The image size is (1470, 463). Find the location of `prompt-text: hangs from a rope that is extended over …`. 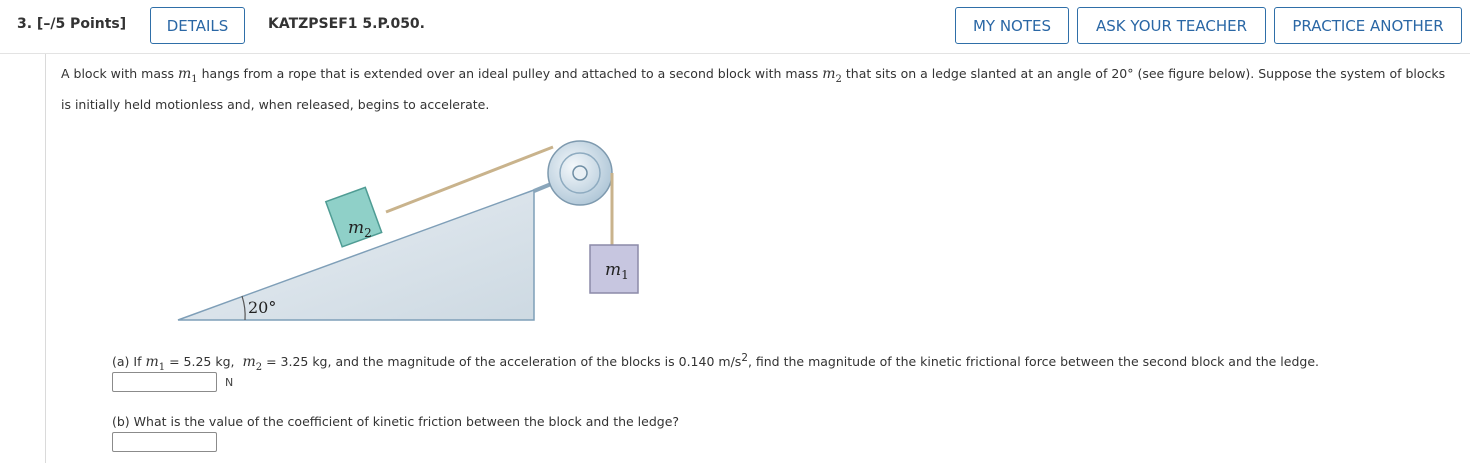

prompt-text: hangs from a rope that is extended over … is located at coordinates (510, 73).